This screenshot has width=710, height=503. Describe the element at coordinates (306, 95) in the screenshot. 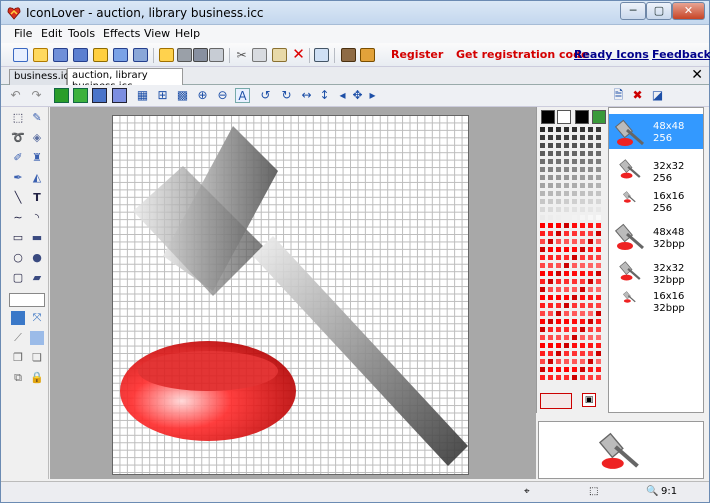

I see `flip-horizontal-icon: ↔` at that location.